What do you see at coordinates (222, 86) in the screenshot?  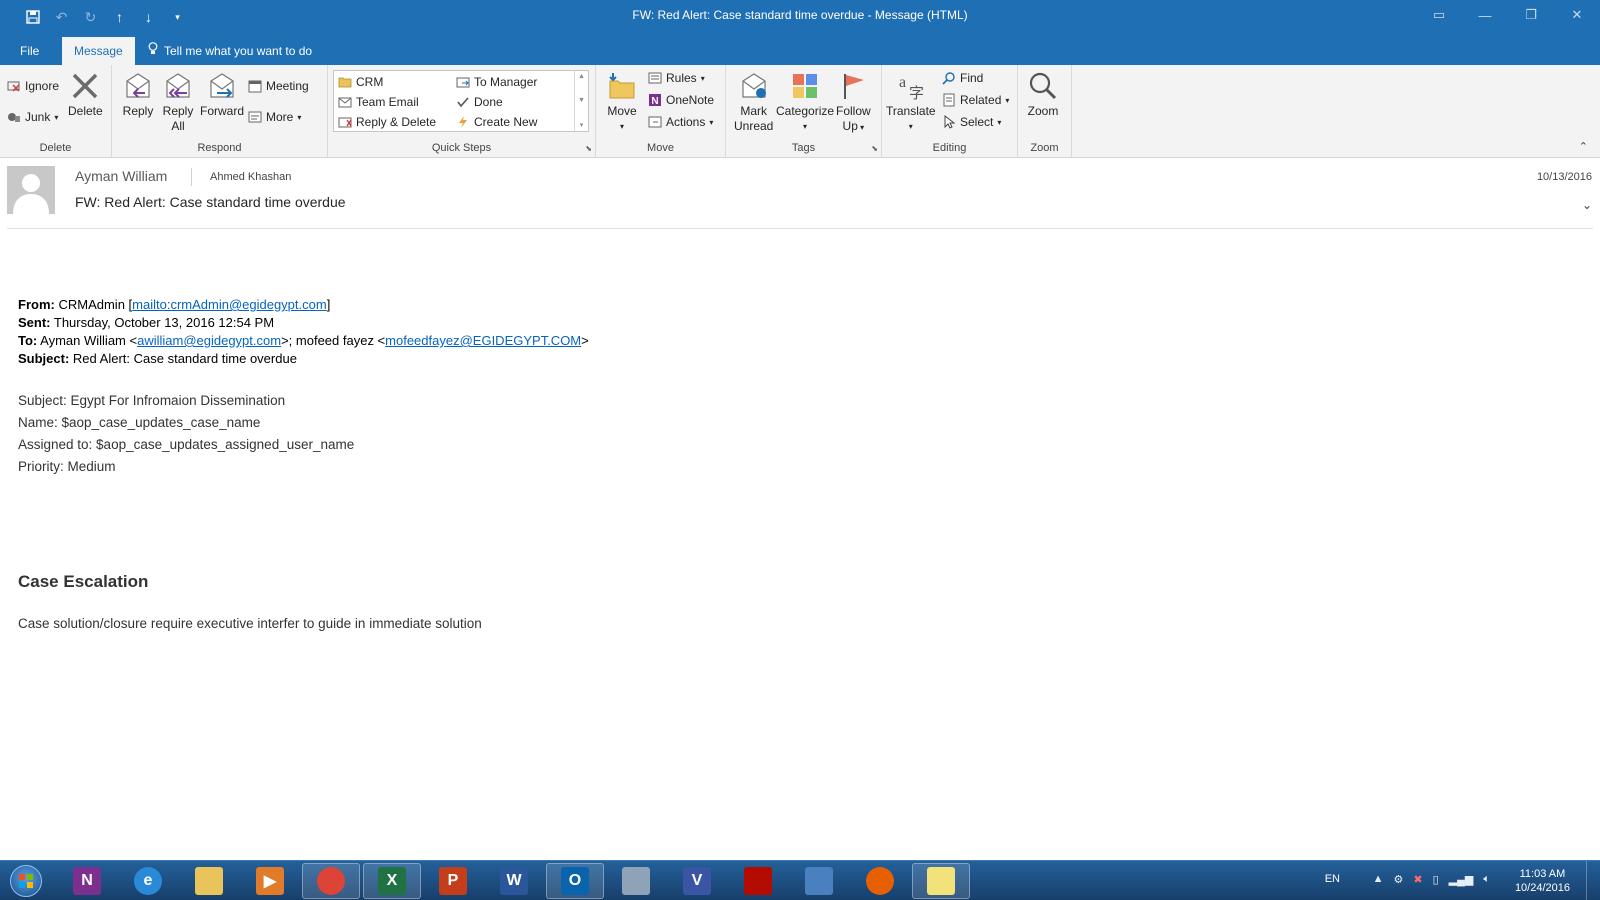 I see `forward-icon` at bounding box center [222, 86].